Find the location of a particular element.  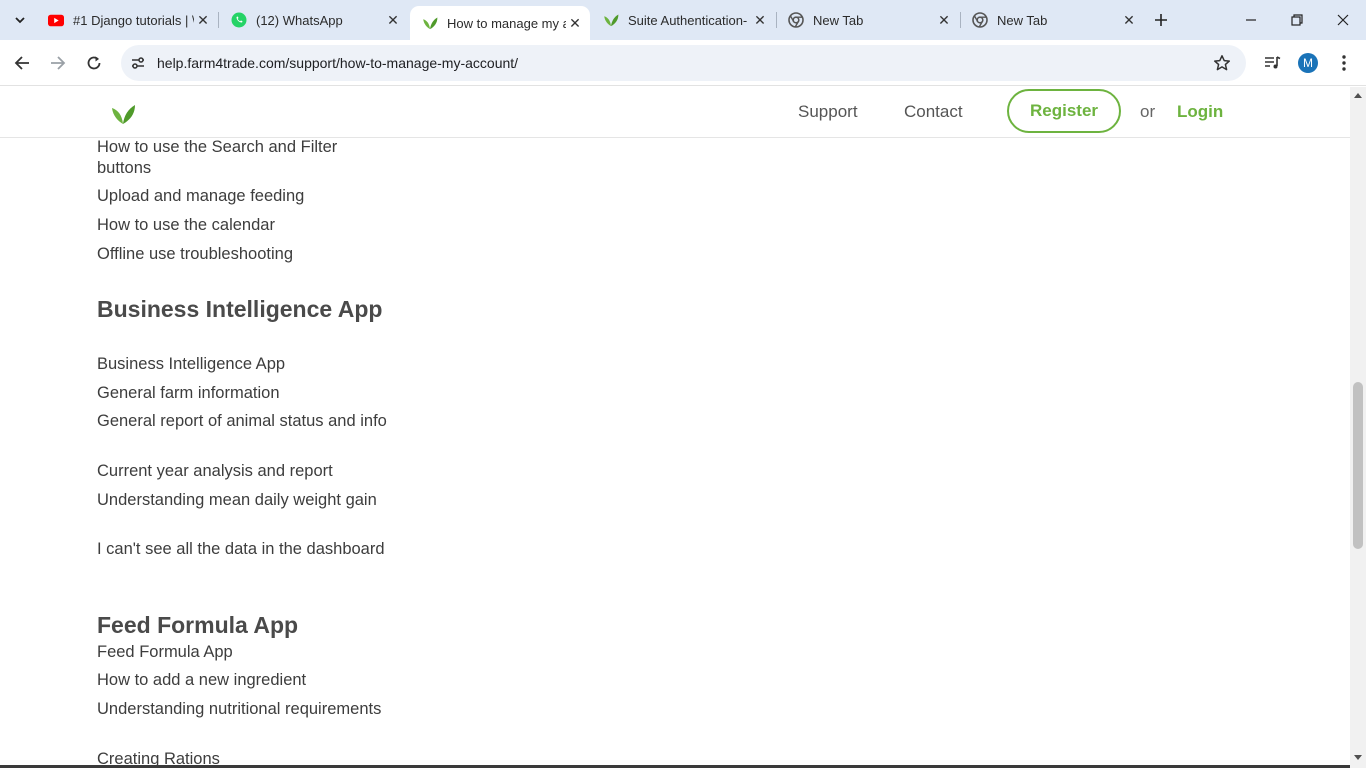

article-link: Business Intelligence App is located at coordinates (245, 364).